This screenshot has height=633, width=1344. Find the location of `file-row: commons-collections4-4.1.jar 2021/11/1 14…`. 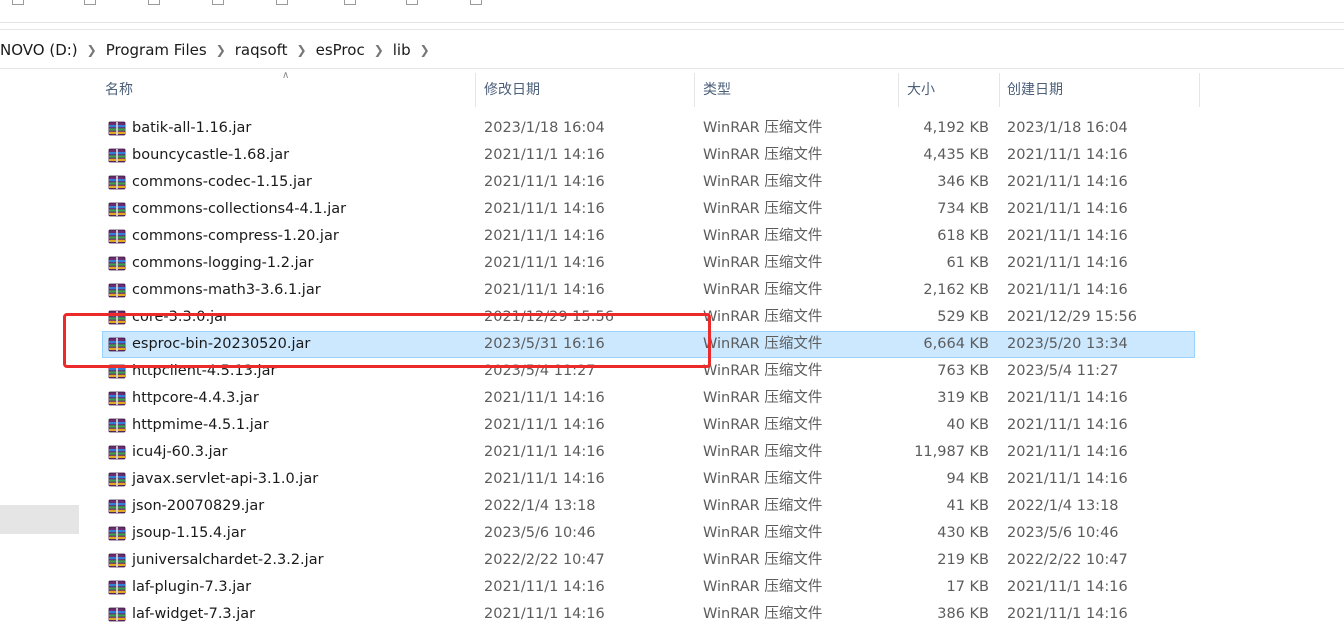

file-row: commons-collections4-4.1.jar 2021/11/1 14… is located at coordinates (648, 209).